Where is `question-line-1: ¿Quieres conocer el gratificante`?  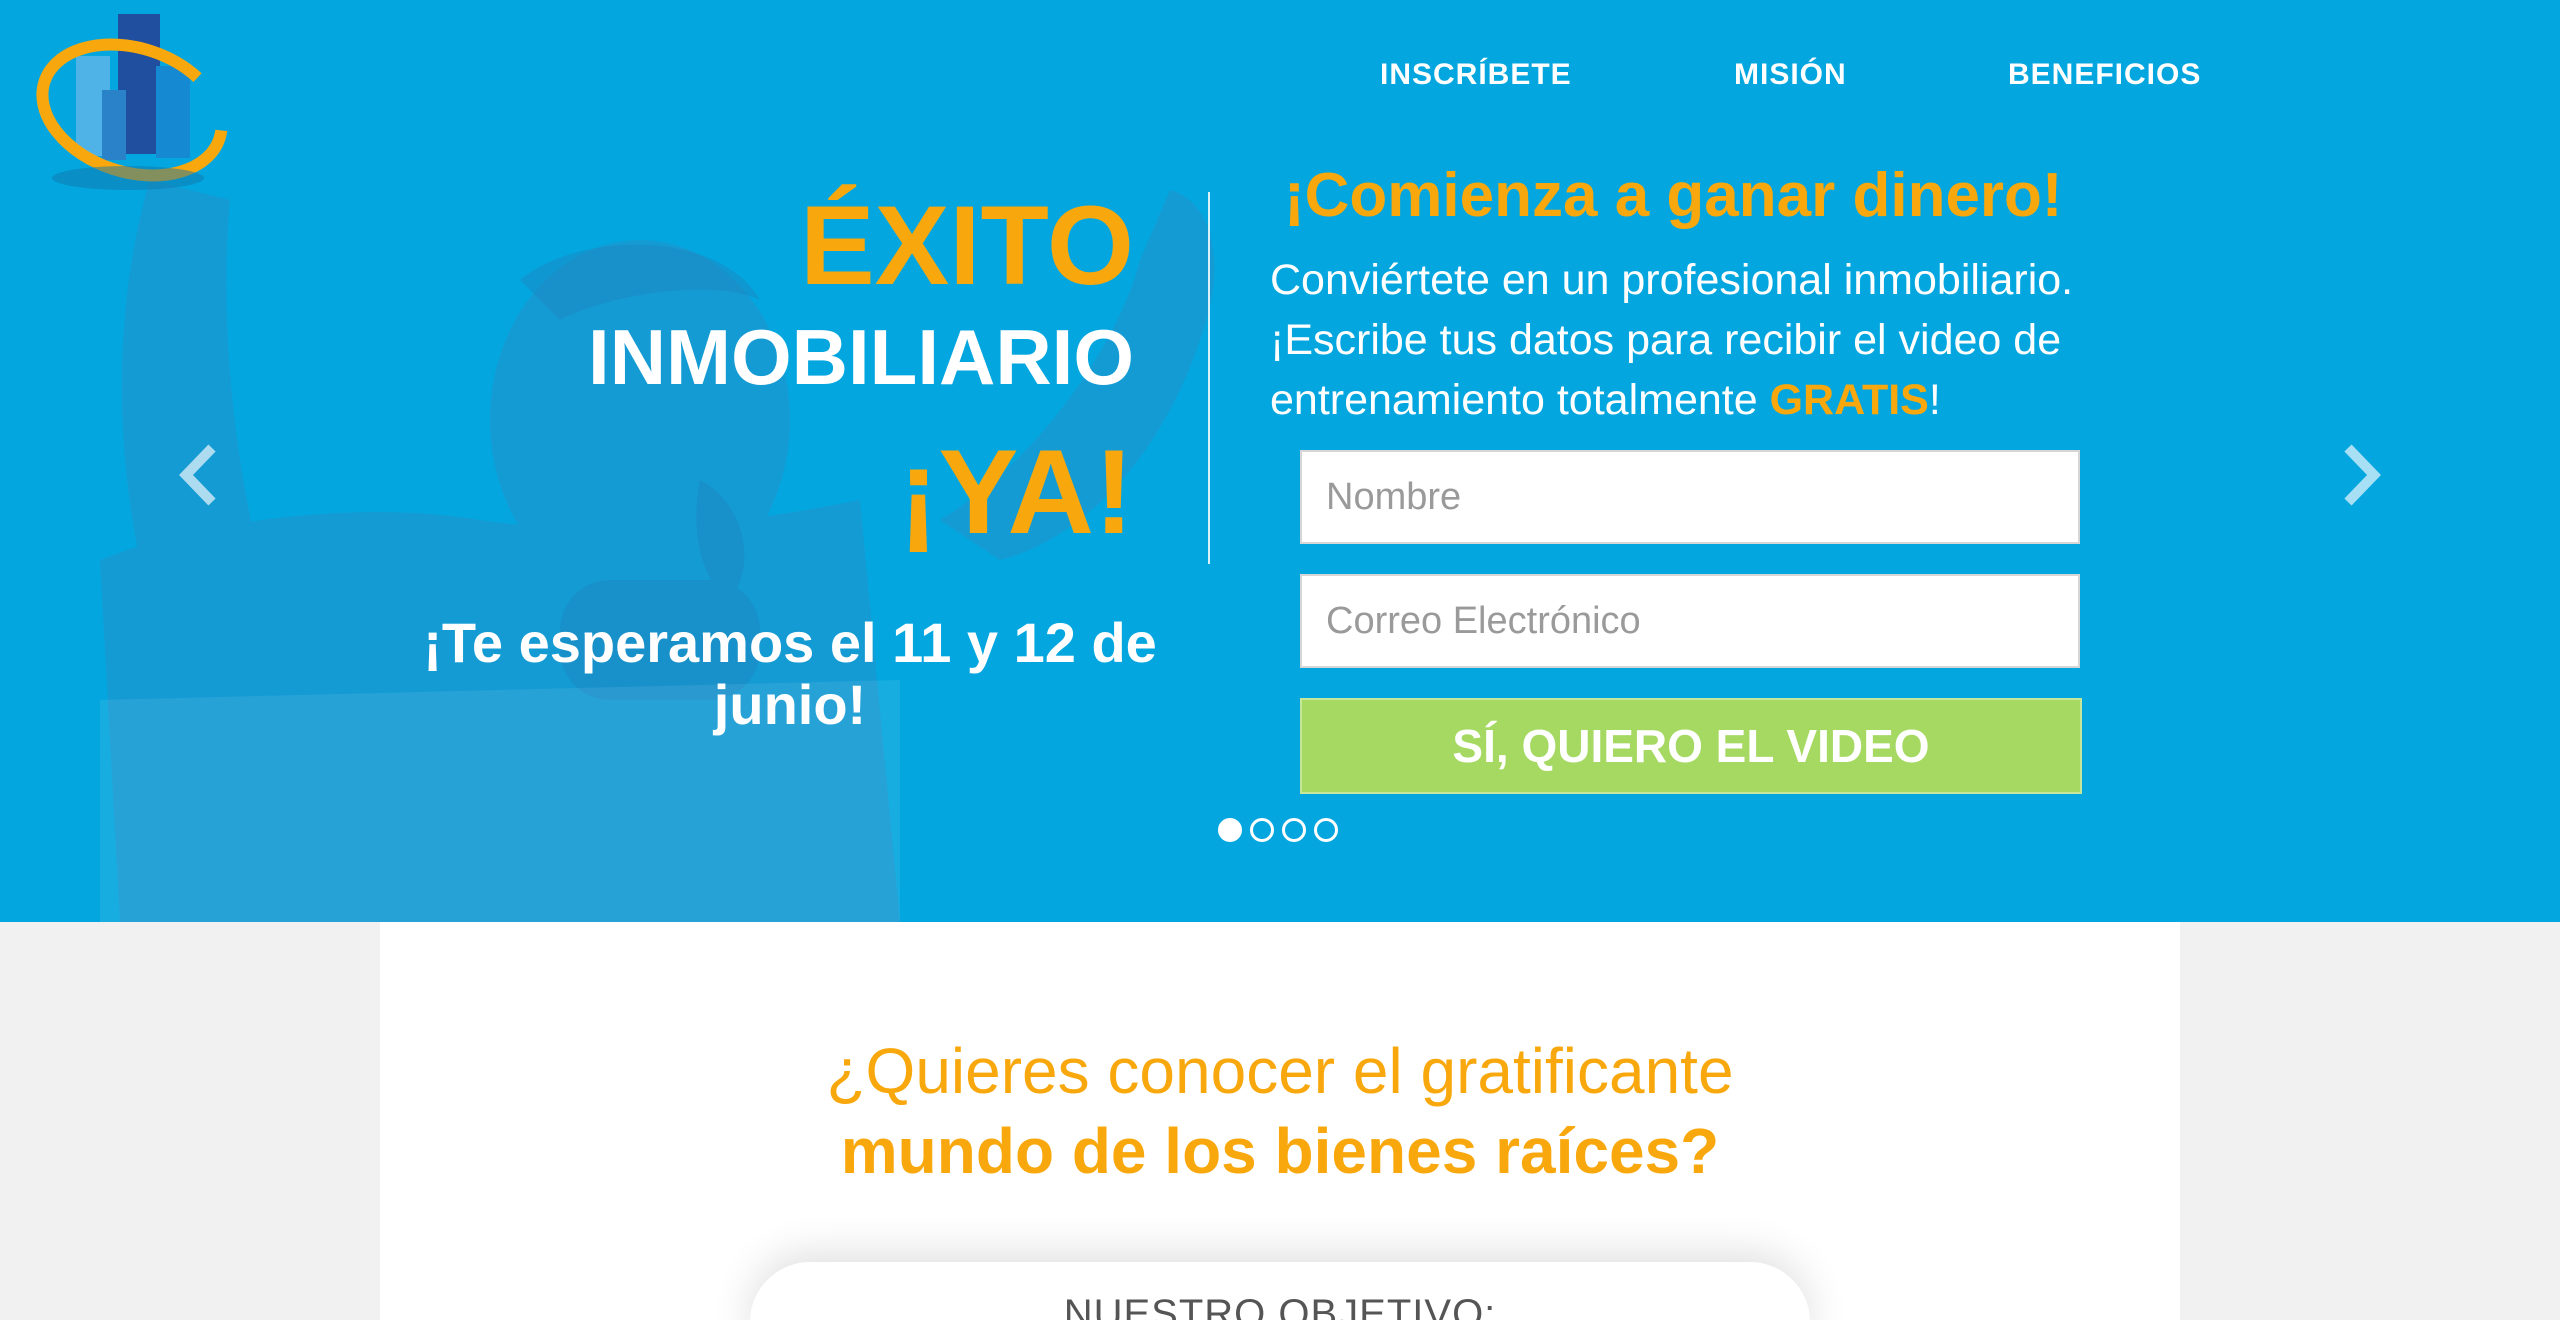 question-line-1: ¿Quieres conocer el gratificante is located at coordinates (1280, 1071).